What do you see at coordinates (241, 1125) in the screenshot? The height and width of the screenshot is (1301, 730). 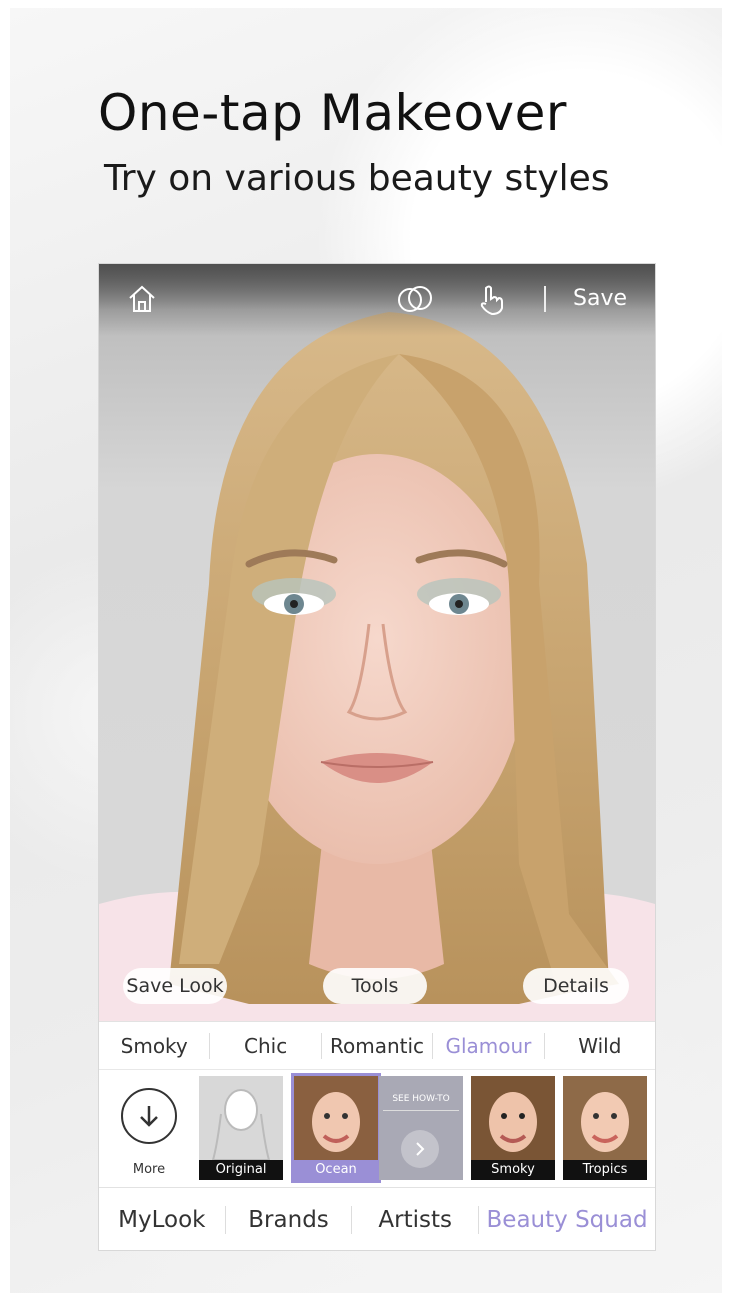 I see `silhouette-icon` at bounding box center [241, 1125].